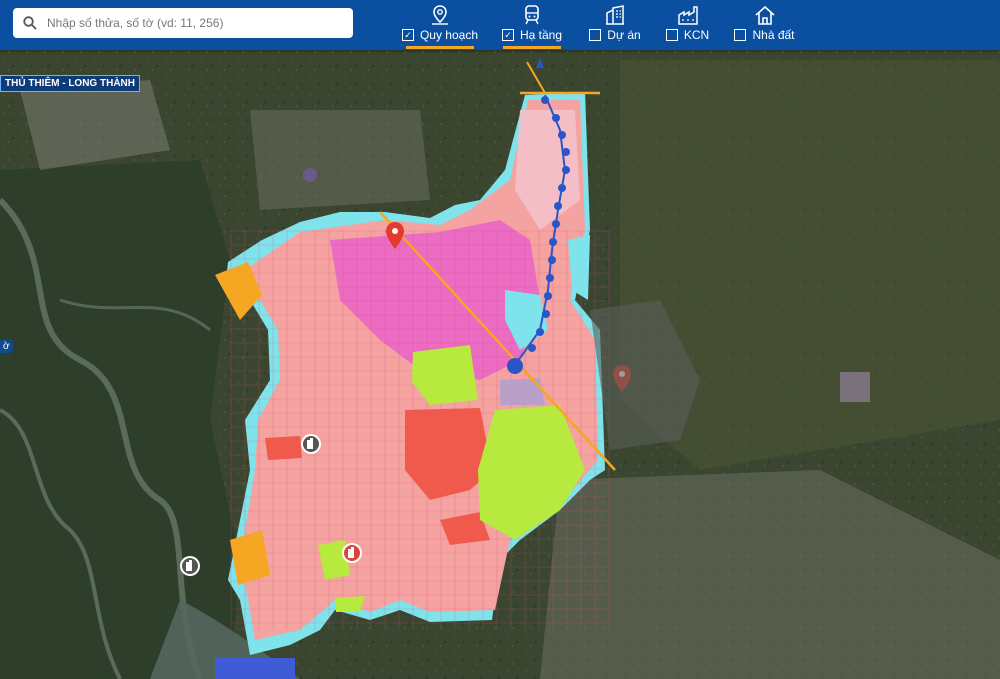 The width and height of the screenshot is (1000, 679). What do you see at coordinates (340, 160) in the screenshot?
I see `urban-north` at bounding box center [340, 160].